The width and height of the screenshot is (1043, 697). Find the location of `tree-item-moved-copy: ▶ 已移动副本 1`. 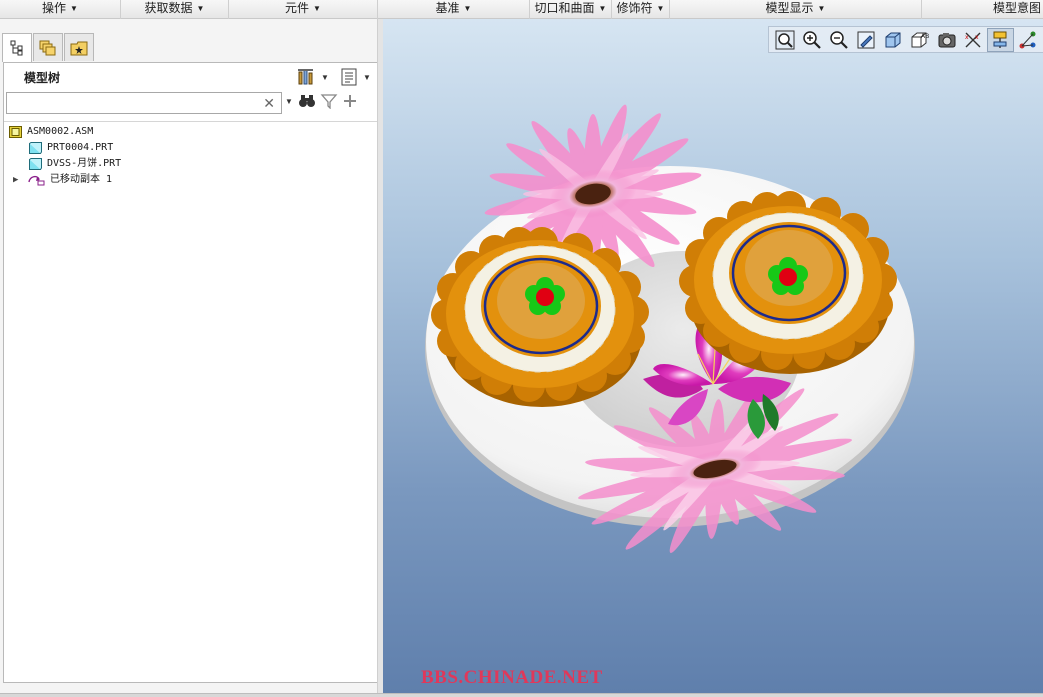

tree-item-moved-copy: ▶ 已移动副本 1 is located at coordinates (191, 180).